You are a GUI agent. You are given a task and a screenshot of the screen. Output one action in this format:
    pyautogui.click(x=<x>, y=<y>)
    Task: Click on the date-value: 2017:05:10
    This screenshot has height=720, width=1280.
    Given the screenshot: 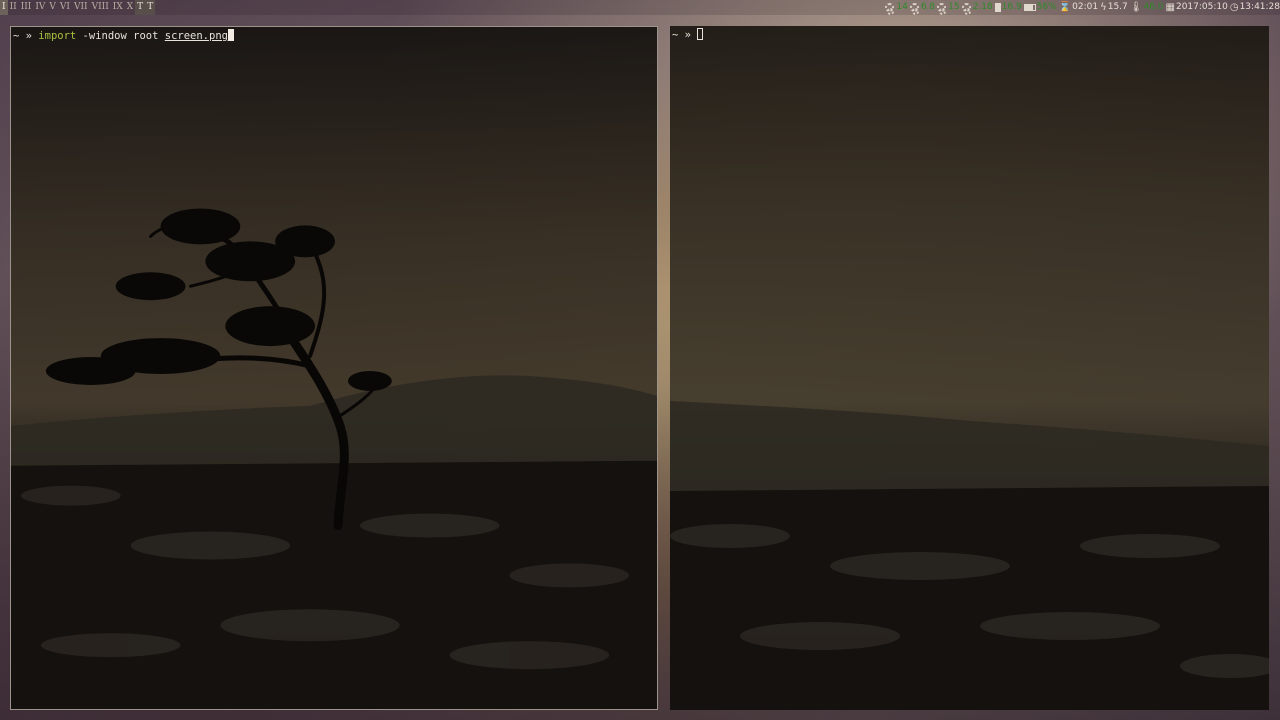 What is the action you would take?
    pyautogui.click(x=1201, y=7)
    